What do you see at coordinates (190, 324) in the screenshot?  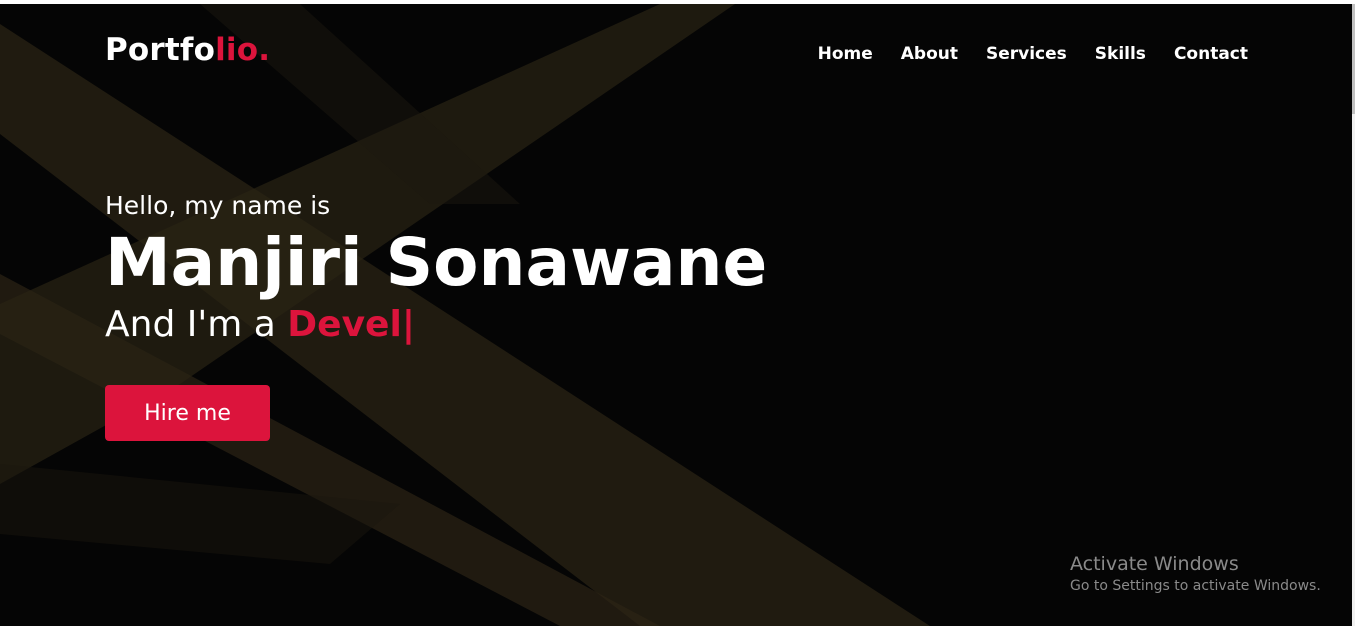 I see `hero-role-prefix: And I'm a` at bounding box center [190, 324].